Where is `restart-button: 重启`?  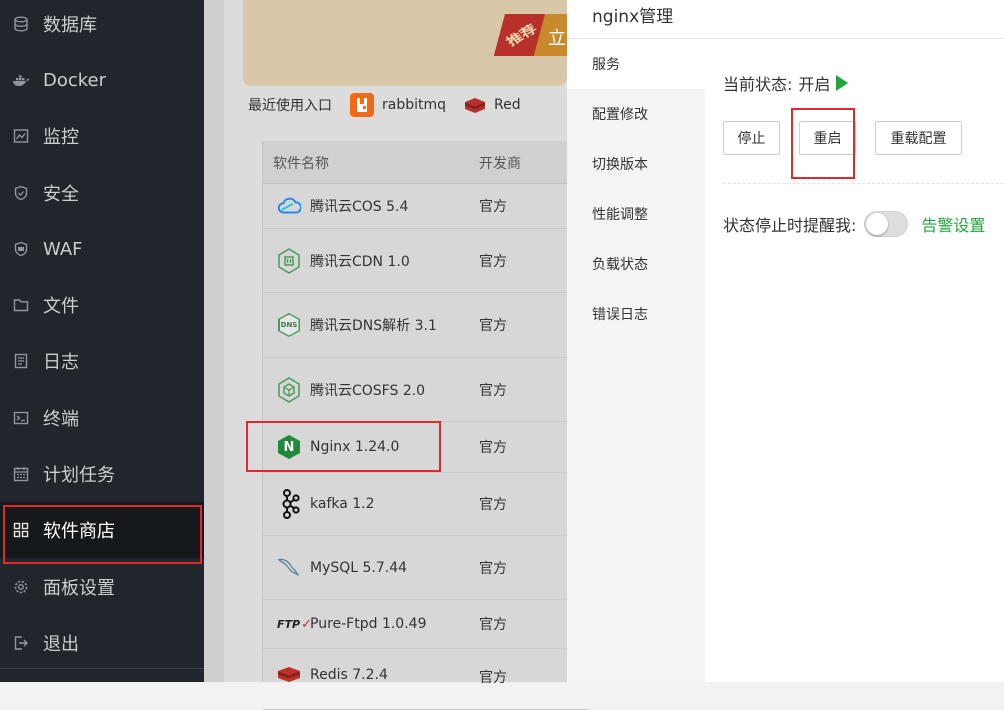 restart-button: 重启 is located at coordinates (827, 138).